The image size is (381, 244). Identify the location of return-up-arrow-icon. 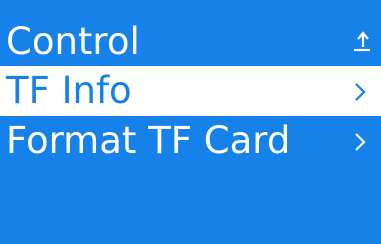
(362, 42).